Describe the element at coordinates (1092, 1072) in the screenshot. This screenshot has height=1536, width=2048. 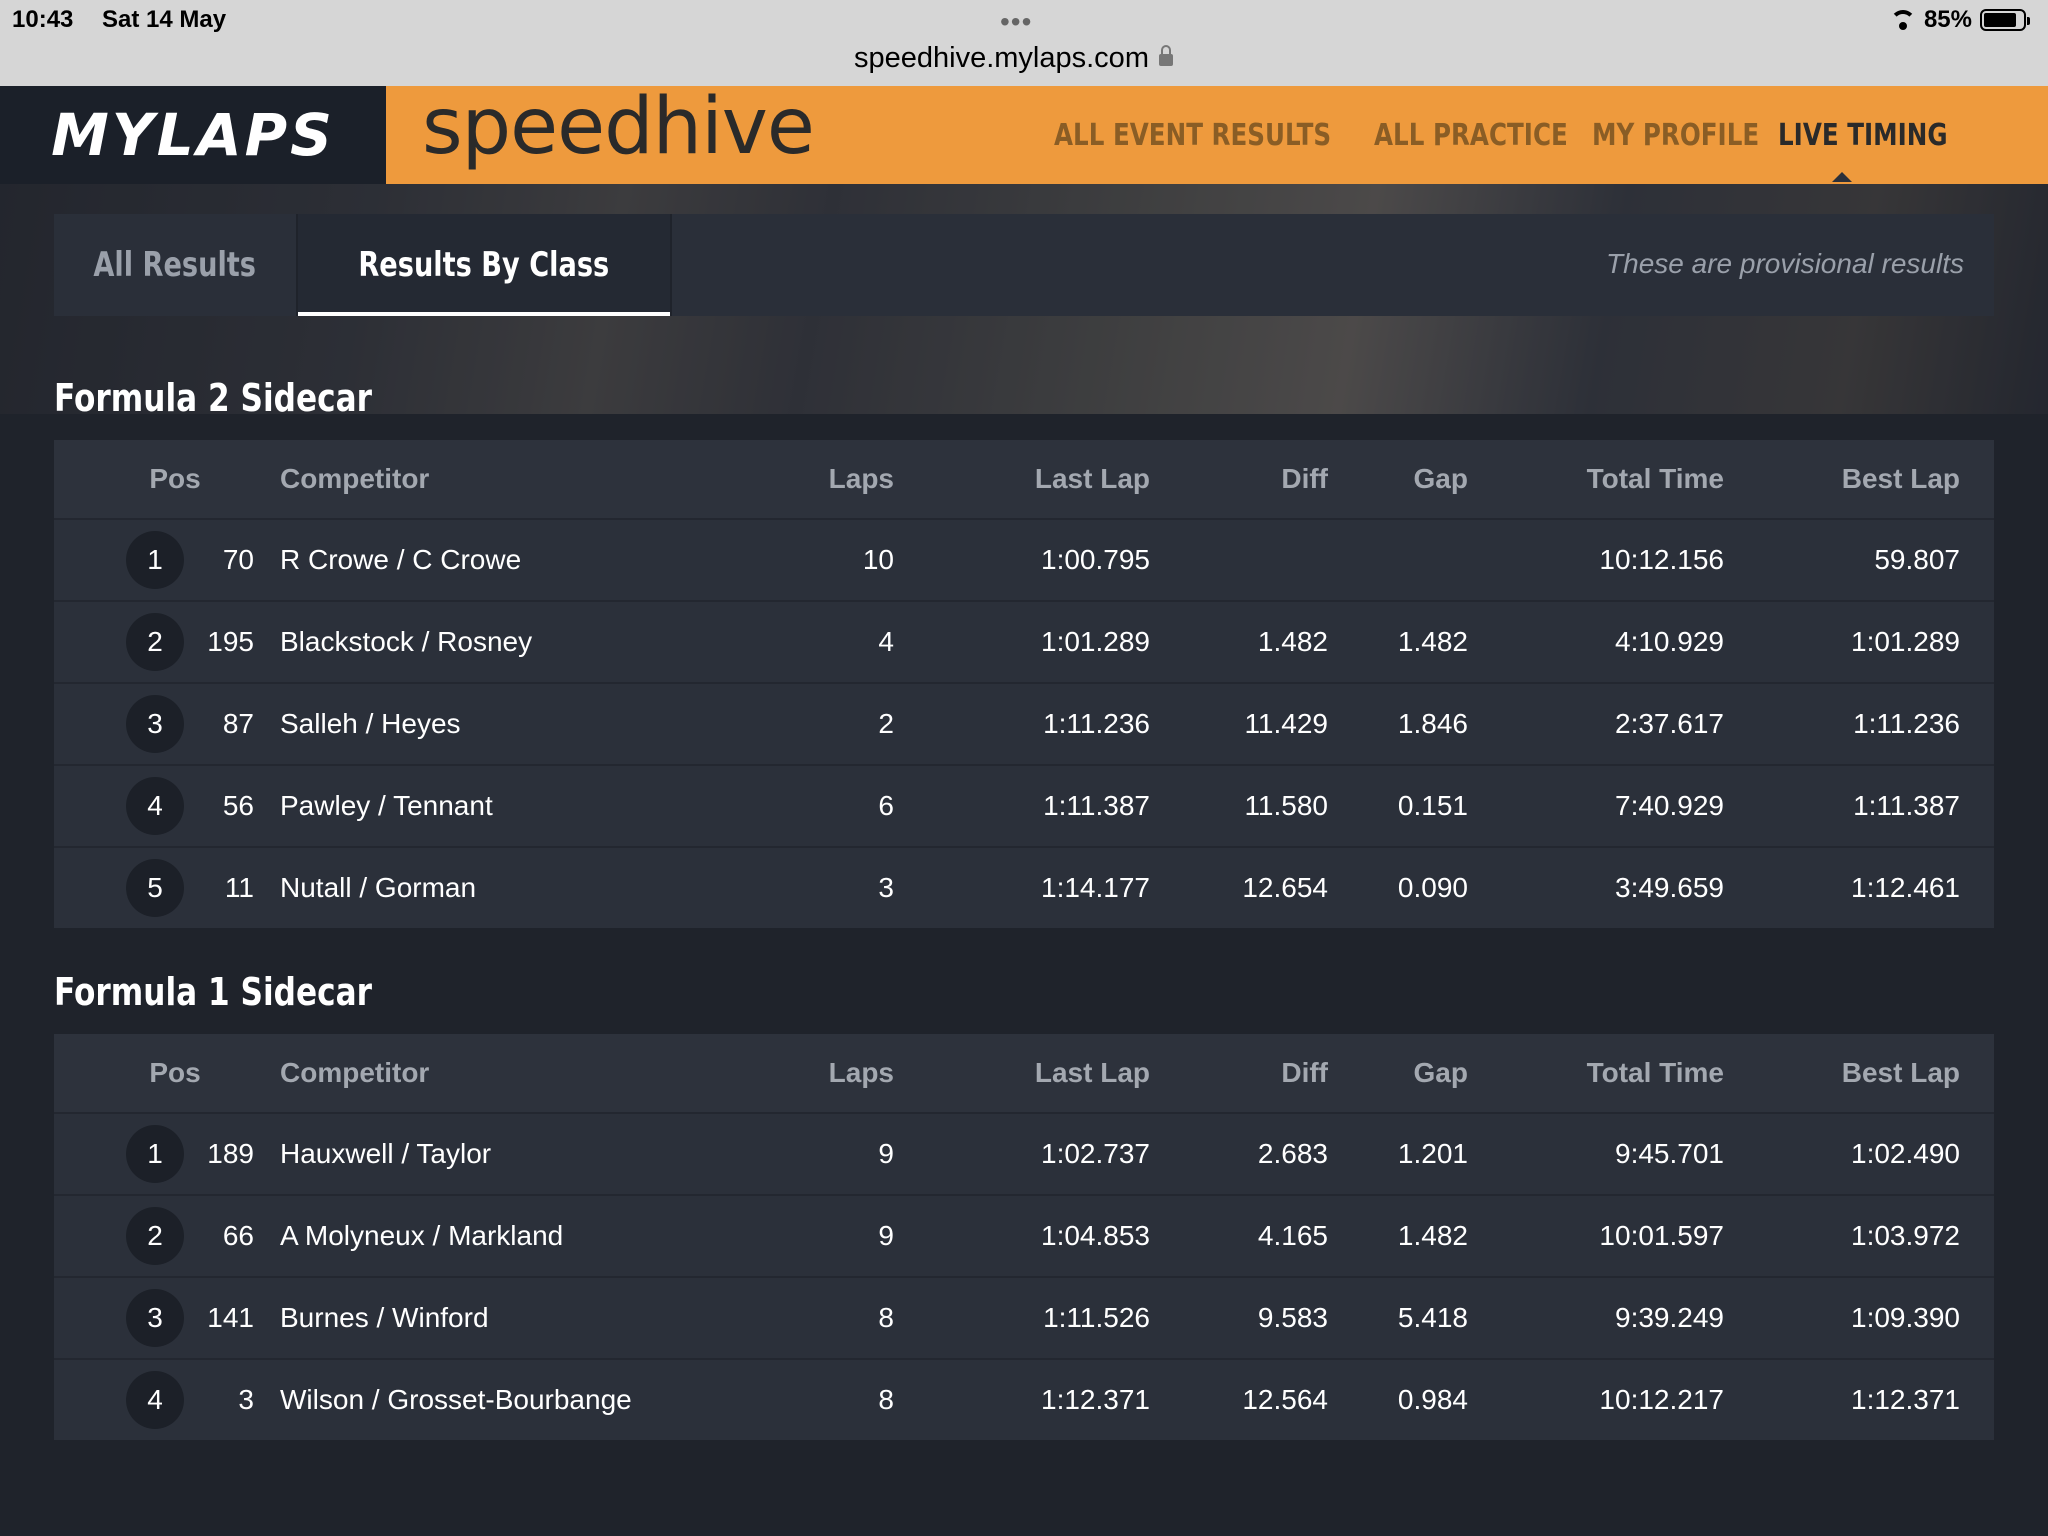
I see `col-last-lap: Last Lap` at that location.